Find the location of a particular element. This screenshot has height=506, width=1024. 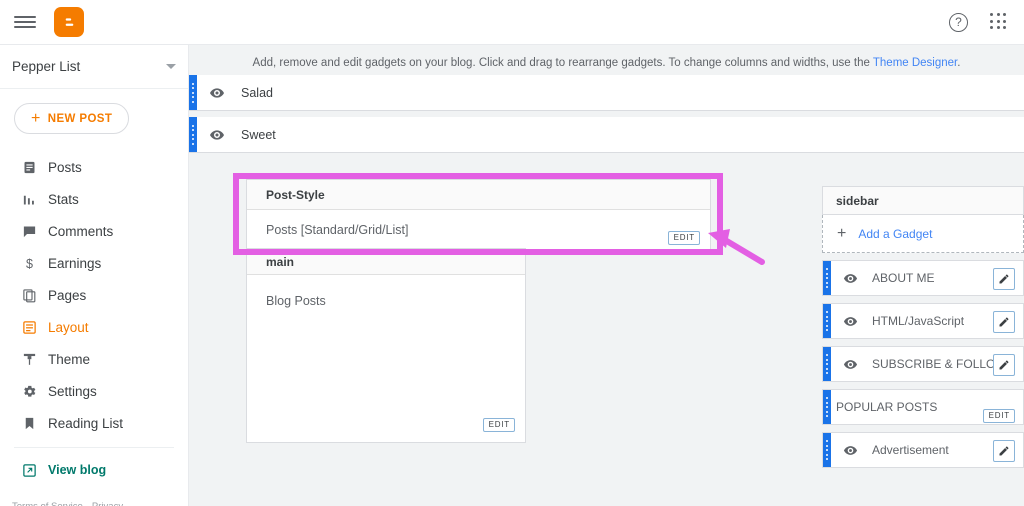

post-style-row-label: Posts [Standard/Grid/List] is located at coordinates (337, 230).